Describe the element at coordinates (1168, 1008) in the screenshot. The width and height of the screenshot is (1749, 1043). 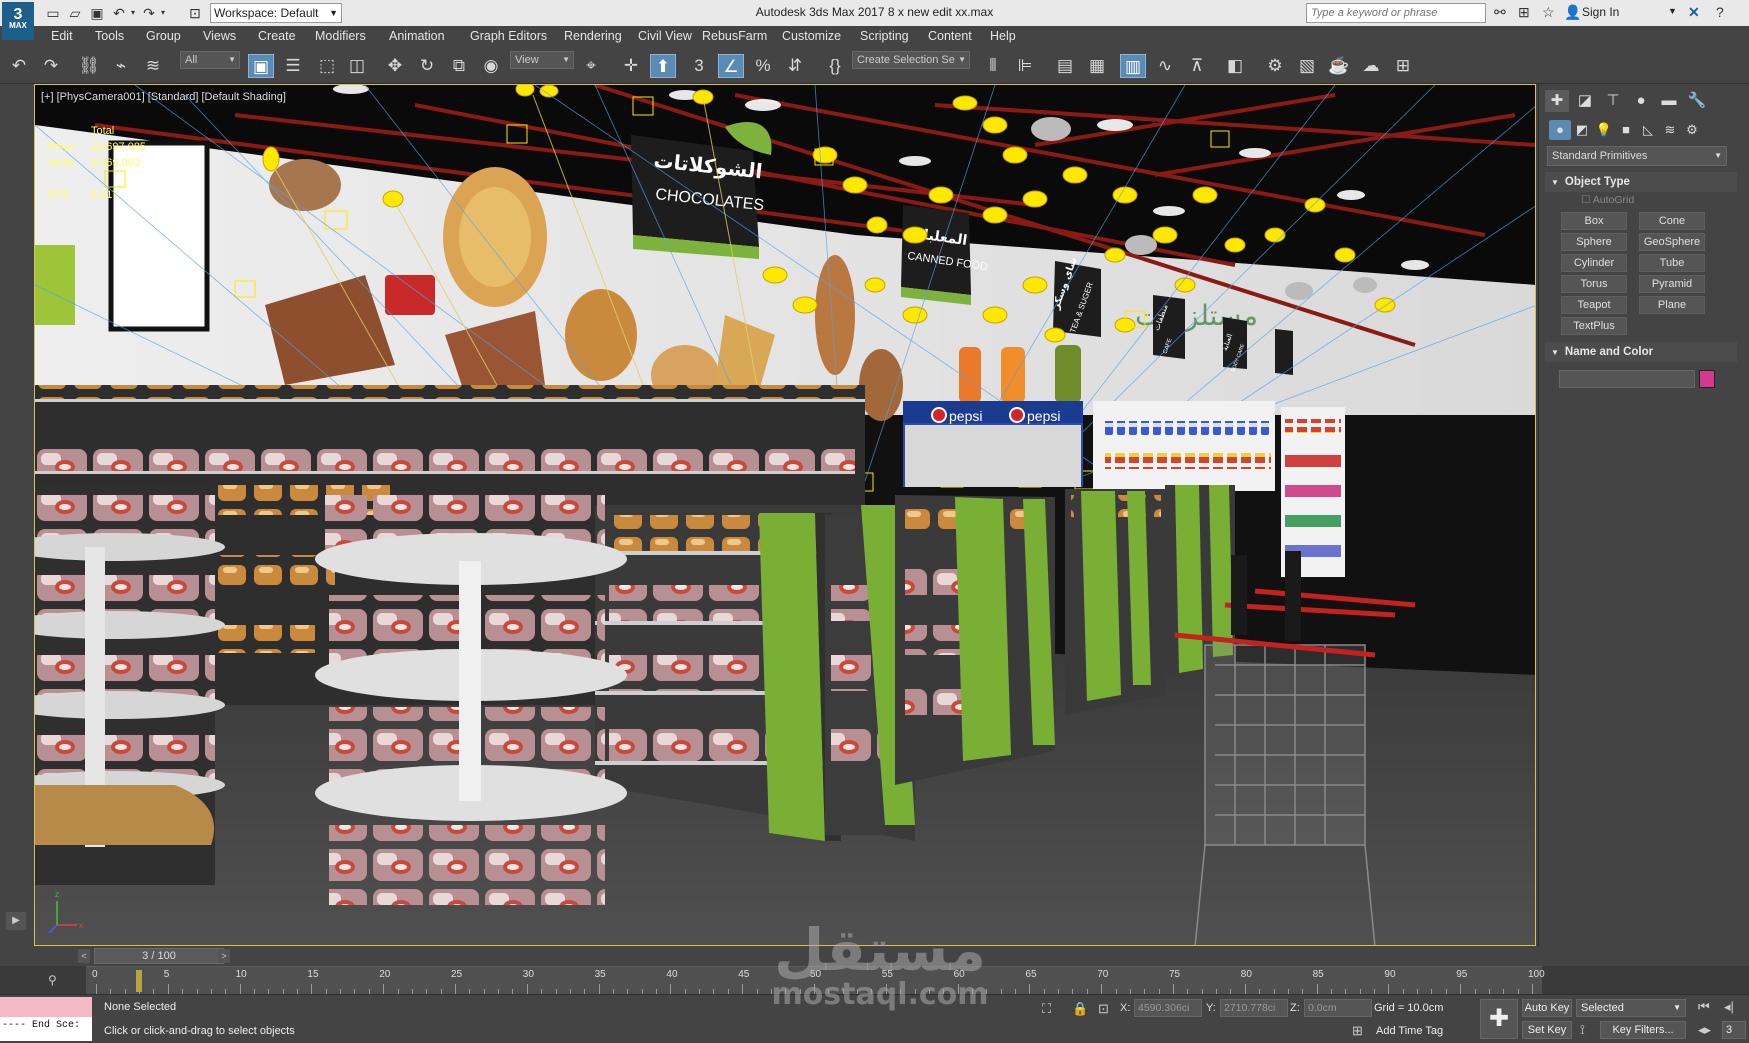
I see `x-coordinate-field: 4590.306ci` at that location.